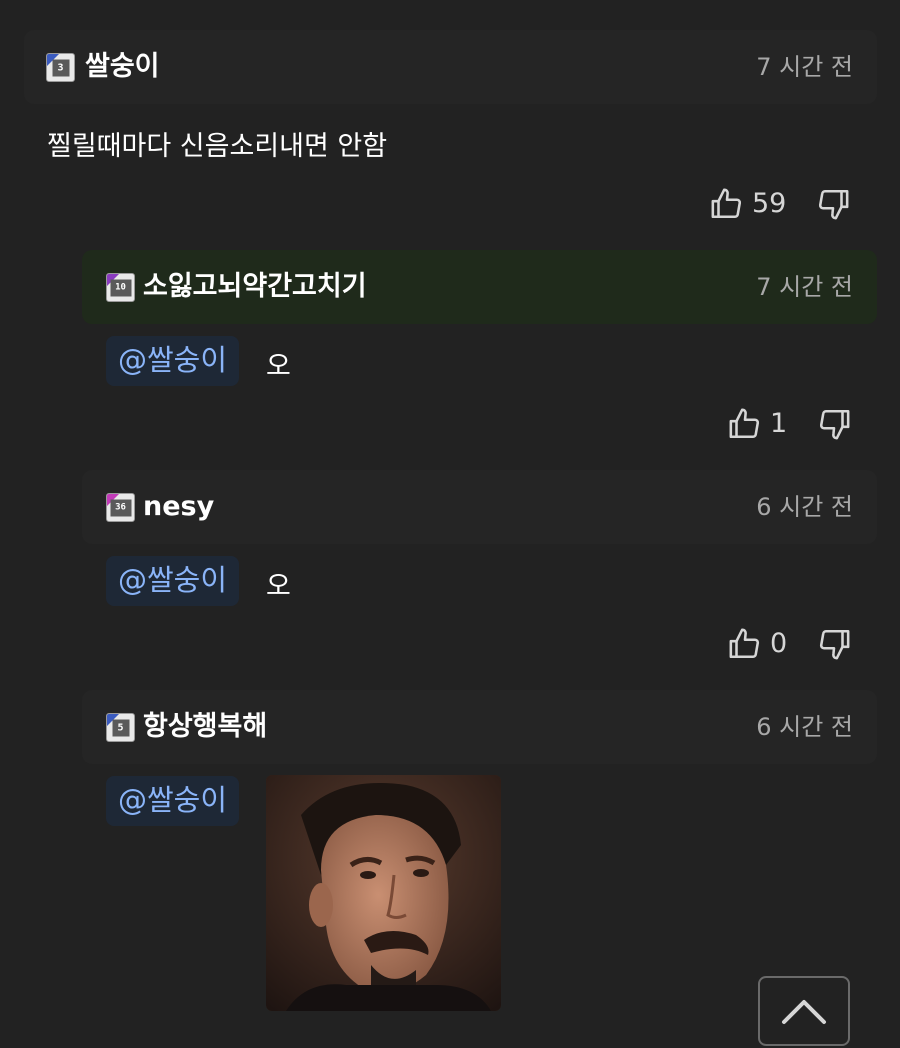 The height and width of the screenshot is (1048, 900). Describe the element at coordinates (383, 893) in the screenshot. I see `reaction-gif-image` at that location.